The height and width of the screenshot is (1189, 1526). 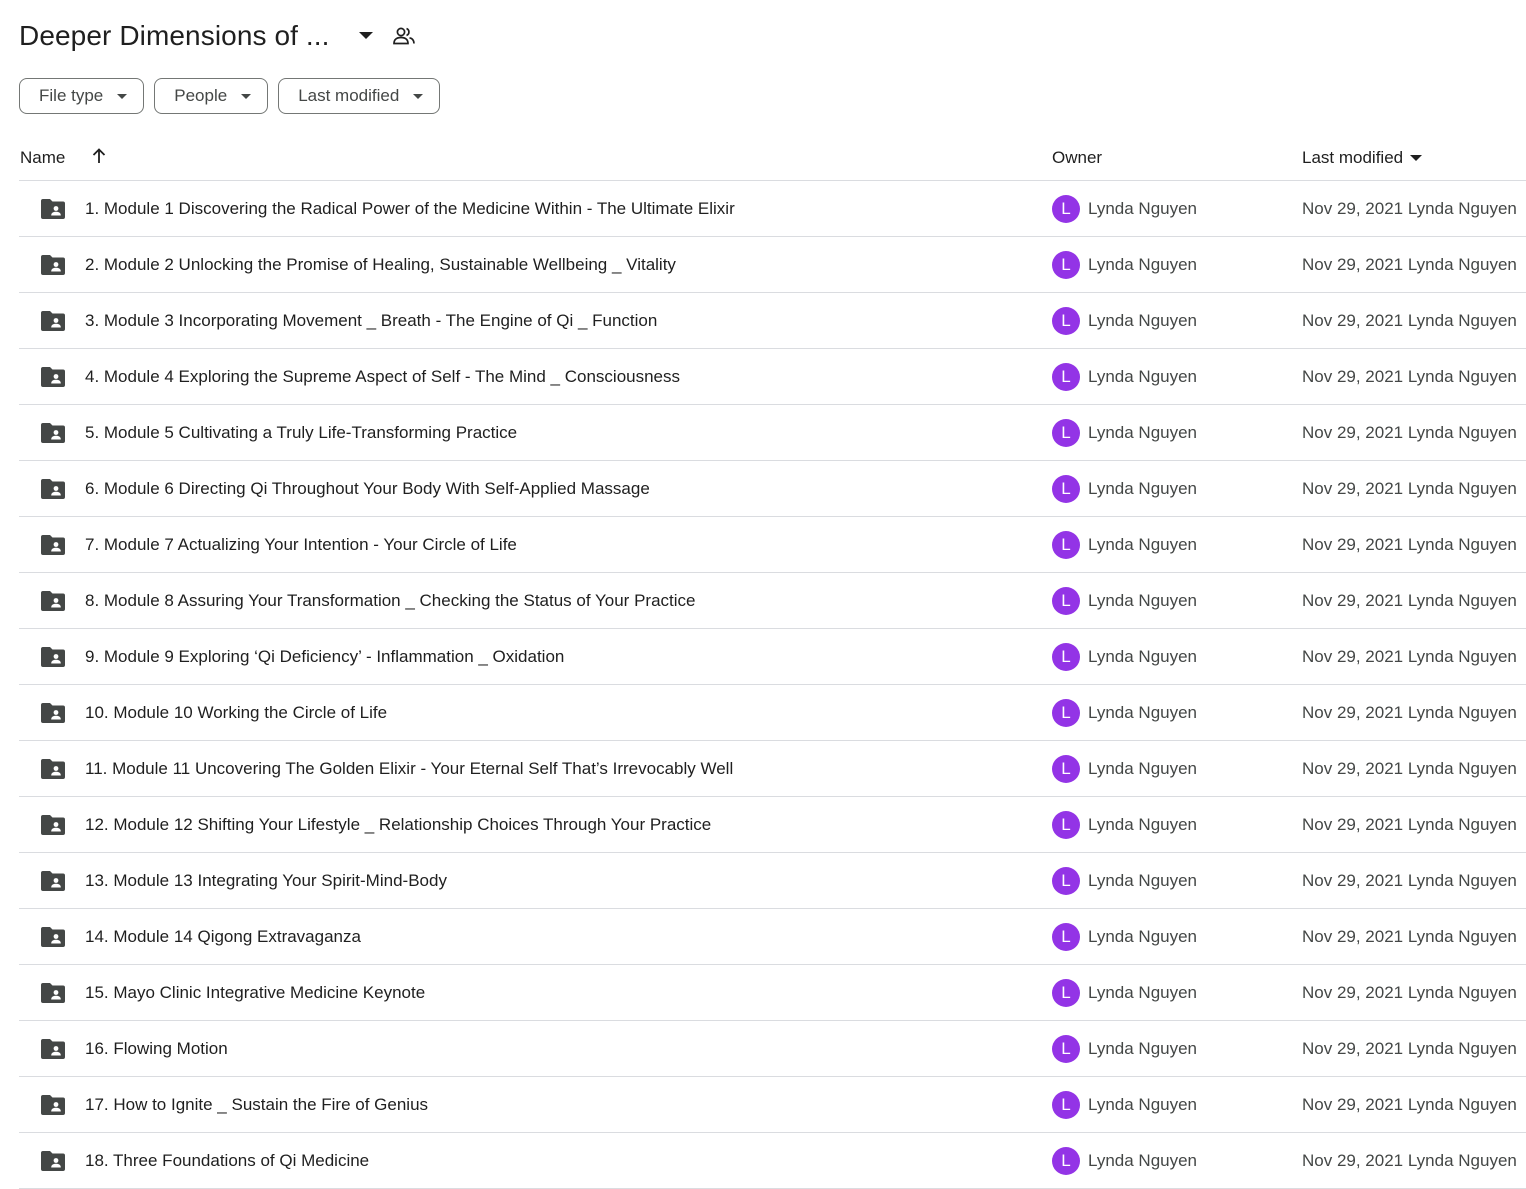 What do you see at coordinates (82, 96) in the screenshot?
I see `file-type-filter: File type` at bounding box center [82, 96].